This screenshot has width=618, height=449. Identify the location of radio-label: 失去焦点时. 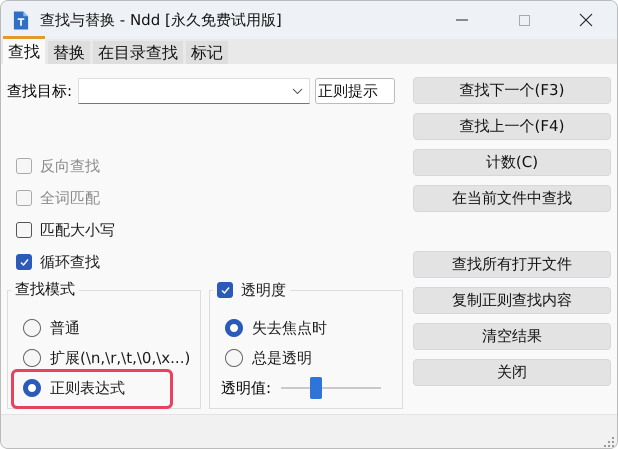
(289, 328).